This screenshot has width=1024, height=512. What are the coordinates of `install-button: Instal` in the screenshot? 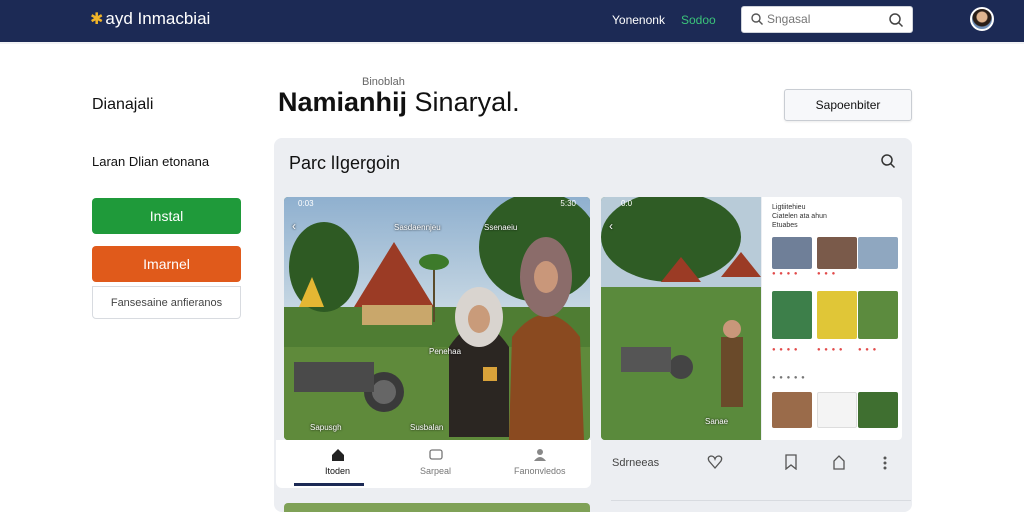 It's located at (166, 216).